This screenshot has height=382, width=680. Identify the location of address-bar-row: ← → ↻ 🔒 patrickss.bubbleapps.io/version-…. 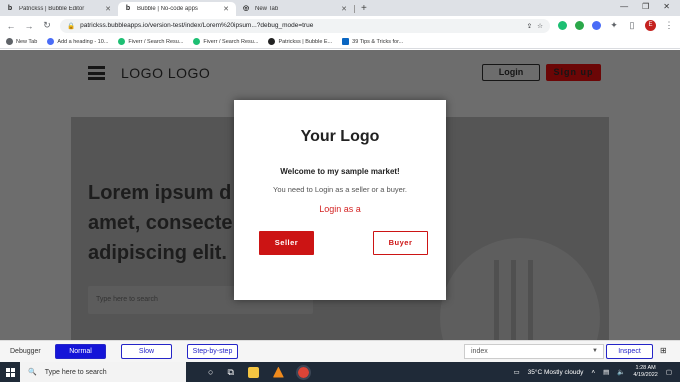
(340, 25).